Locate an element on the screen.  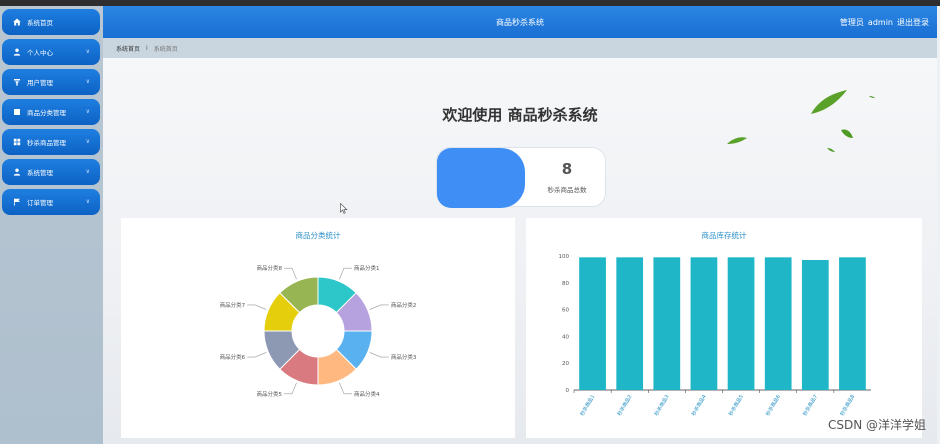
sidebar: 系统首页个人中心 ∨ 用户管理 ∨ 商品分类管理 ∨ 秒杀商品管理 ∨ 系统管理 ∨ 订单管理 ∨ is located at coordinates (51, 225).